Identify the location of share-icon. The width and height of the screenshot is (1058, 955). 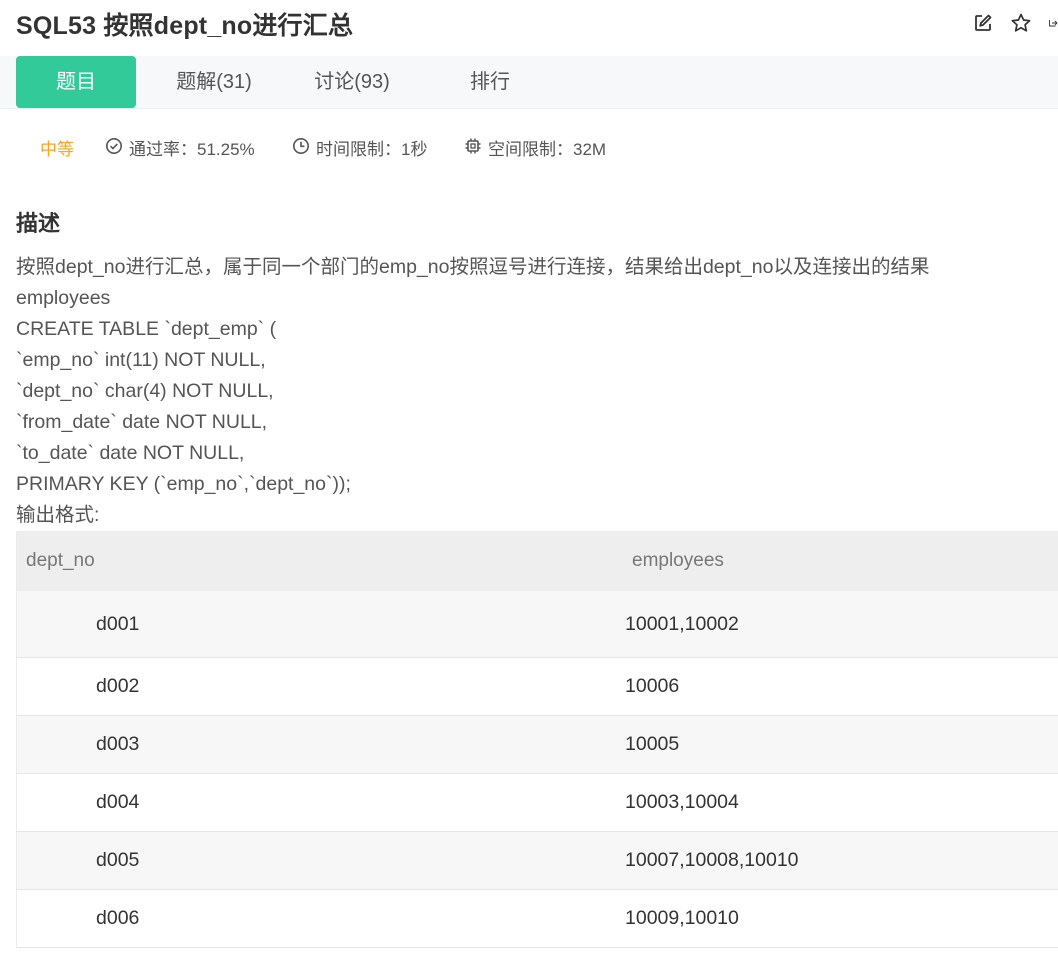
(1053, 23).